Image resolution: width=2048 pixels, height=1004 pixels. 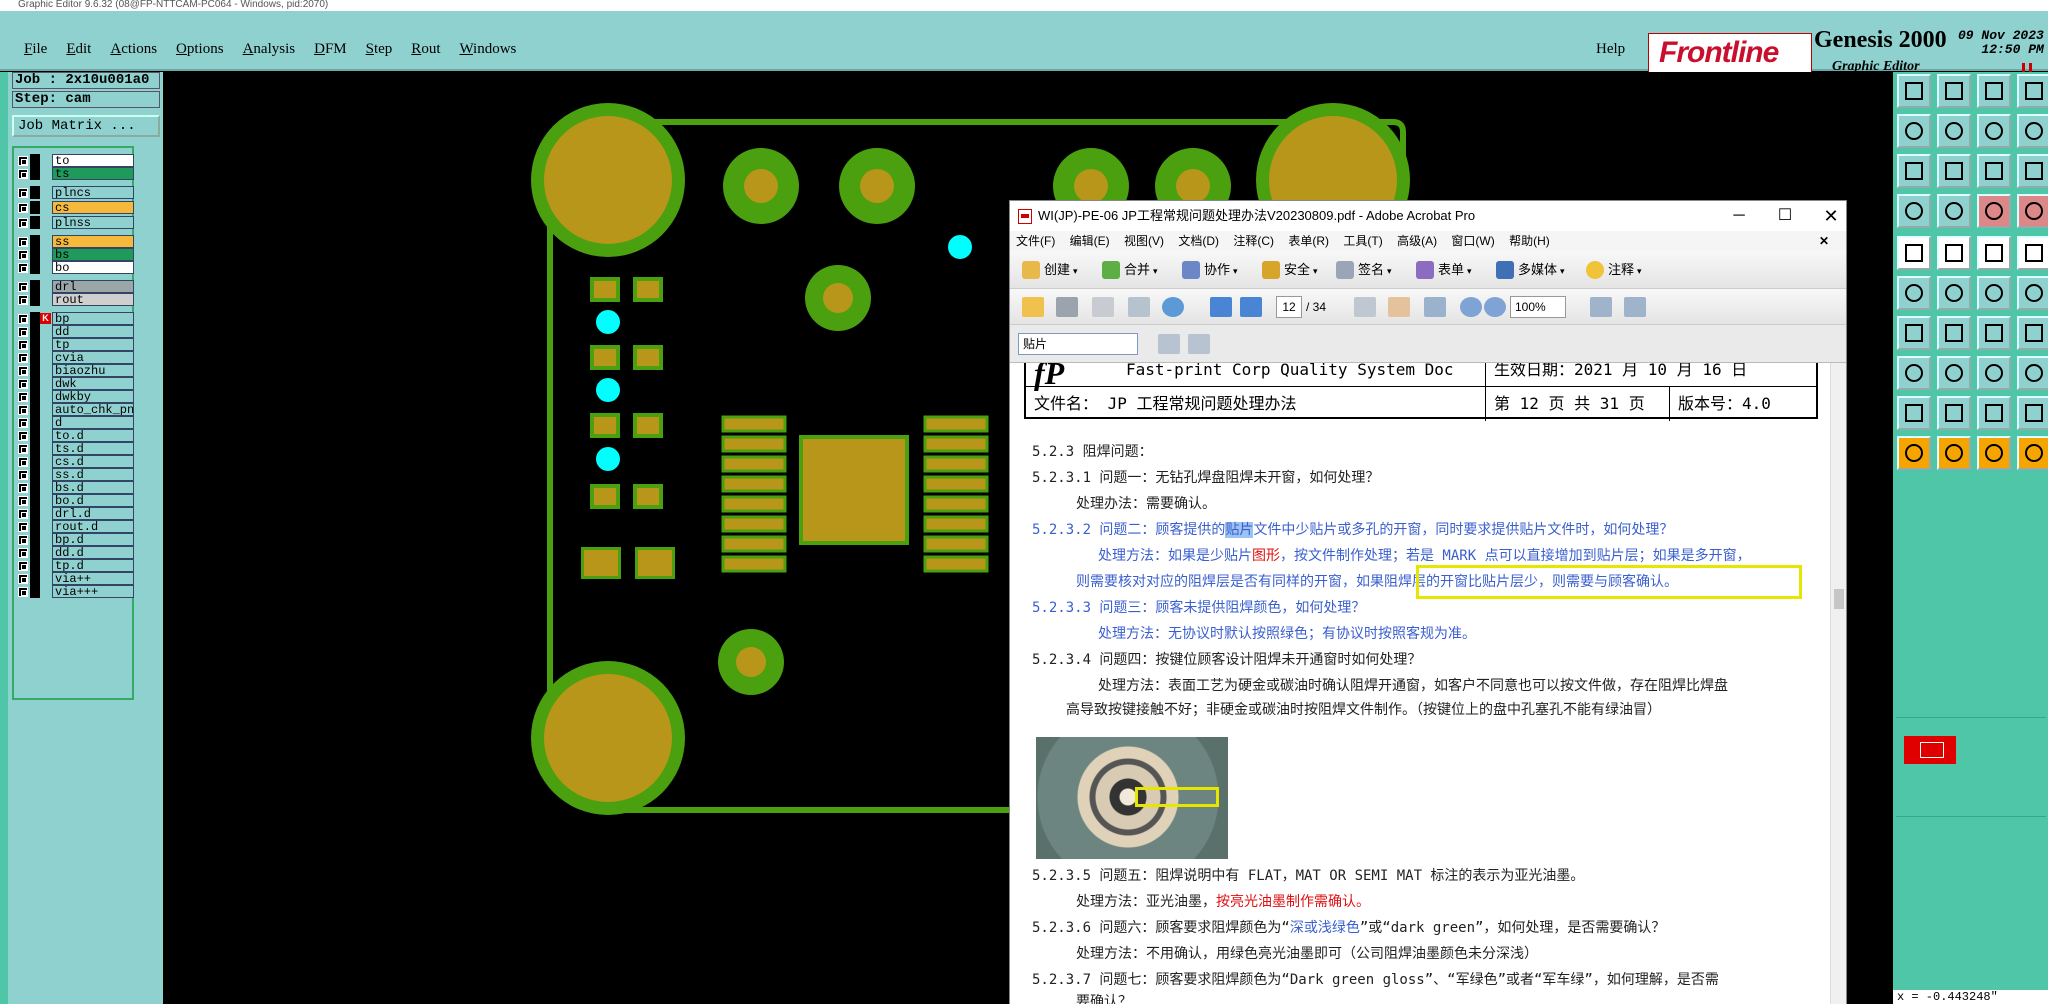 What do you see at coordinates (93, 591) in the screenshot?
I see `layer-name: via+++` at bounding box center [93, 591].